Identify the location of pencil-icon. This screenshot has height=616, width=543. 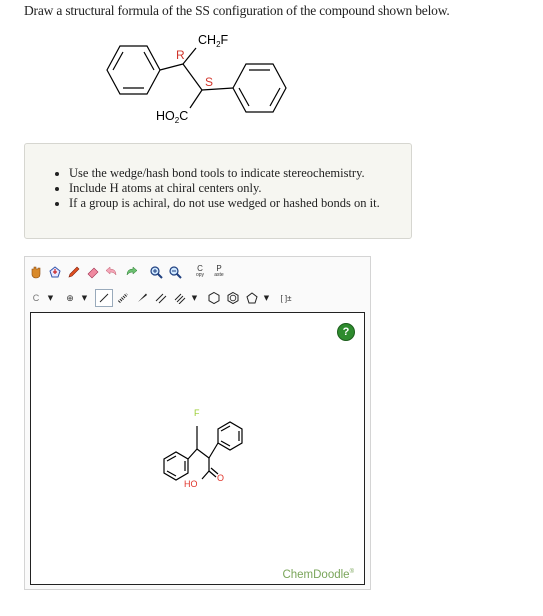
(74, 272).